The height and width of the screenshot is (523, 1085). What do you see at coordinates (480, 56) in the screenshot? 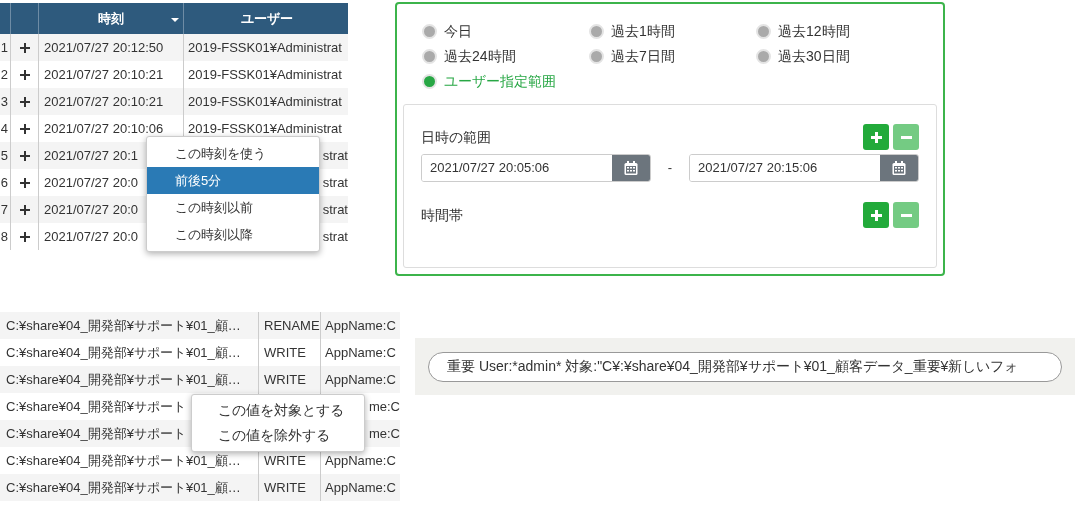
I see `radio-label: 過去24時間` at bounding box center [480, 56].